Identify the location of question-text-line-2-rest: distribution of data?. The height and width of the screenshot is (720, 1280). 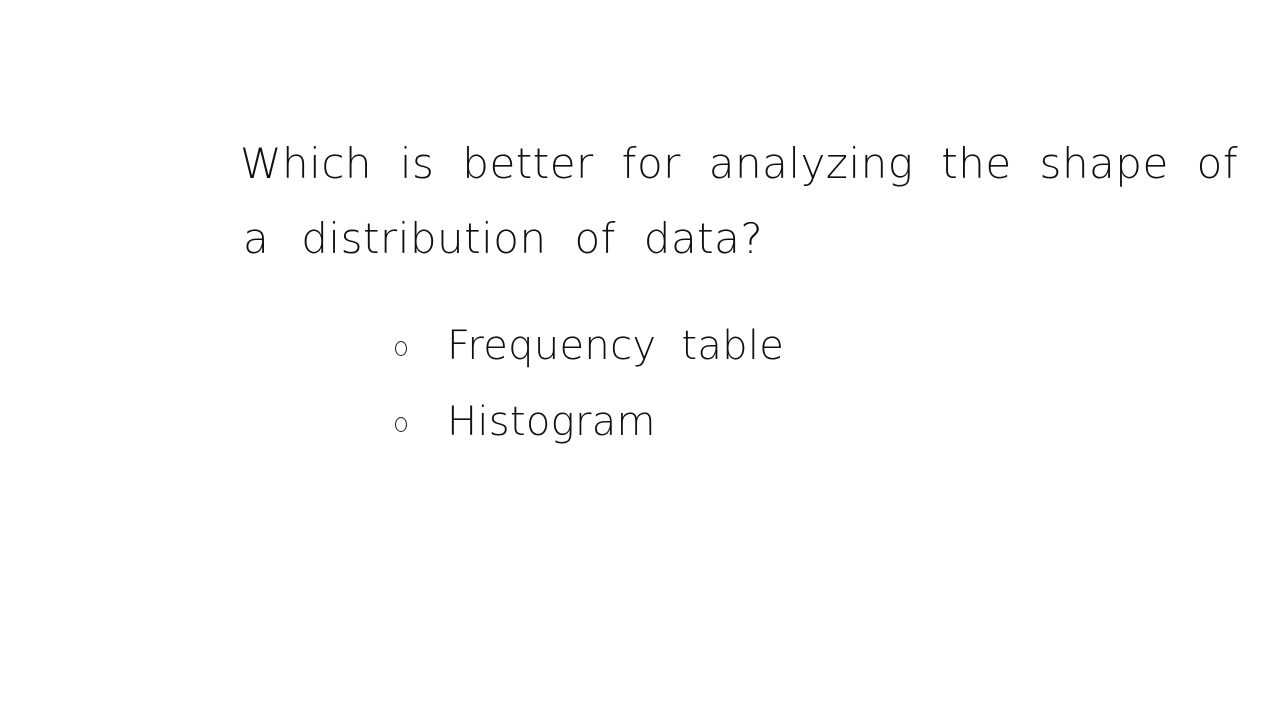
(532, 238).